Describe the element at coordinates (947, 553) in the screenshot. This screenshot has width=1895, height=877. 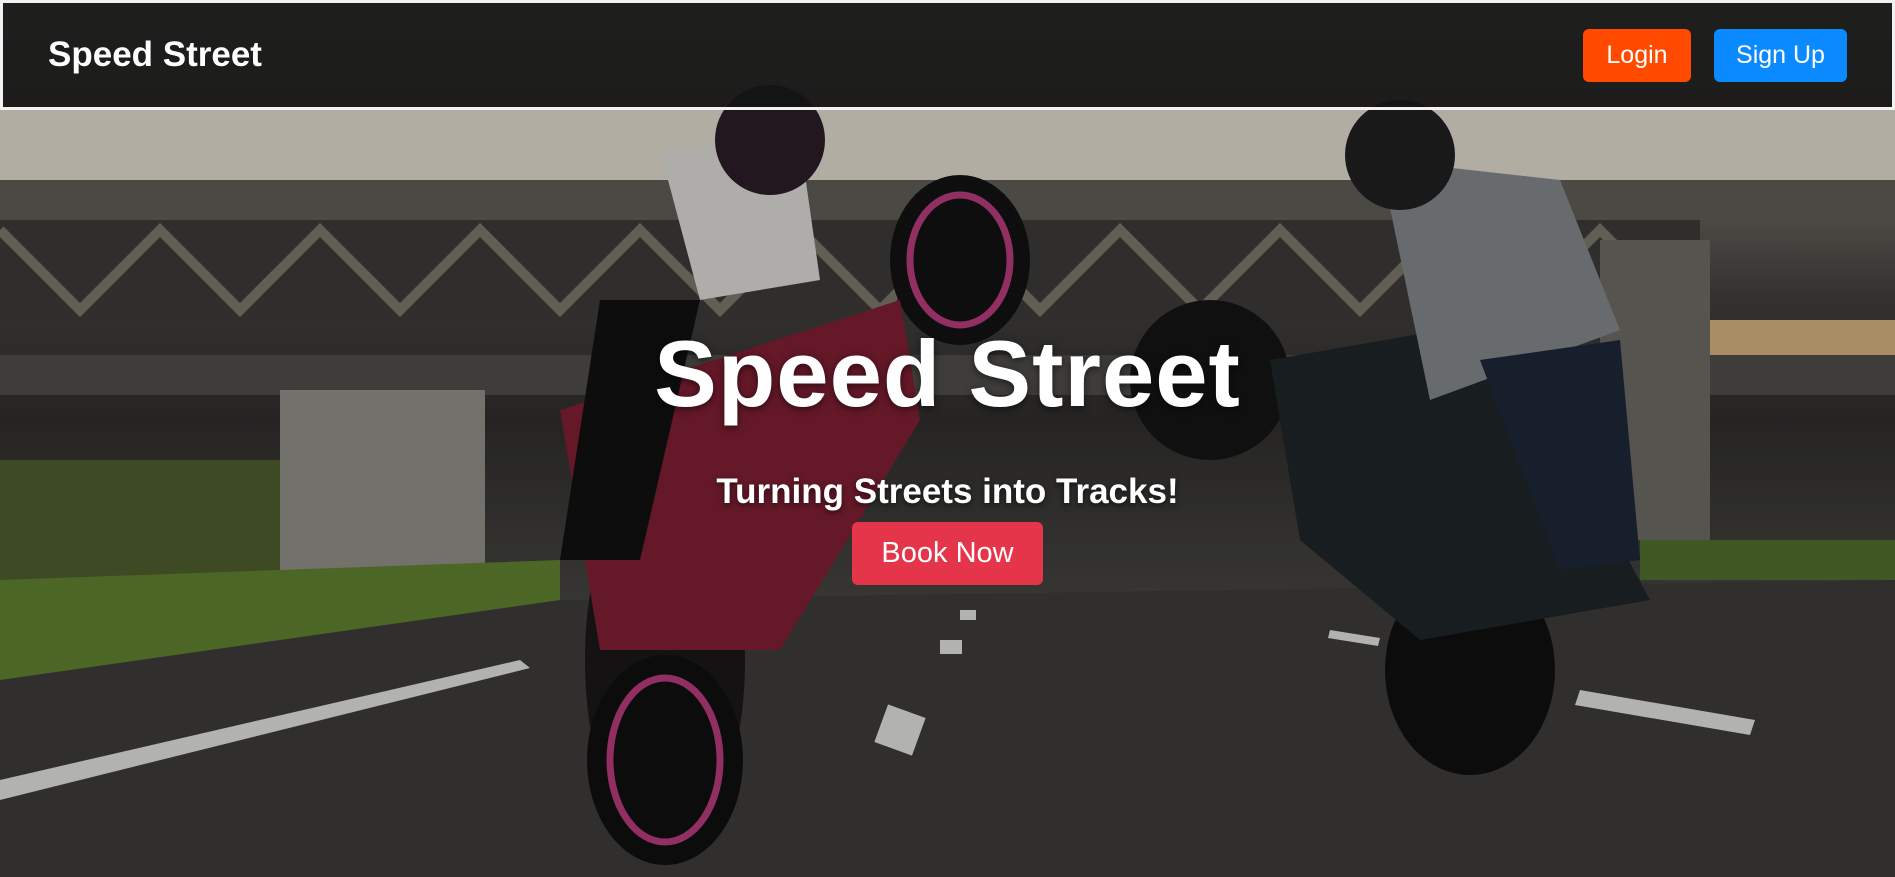
I see `book-now-button: Book Now` at that location.